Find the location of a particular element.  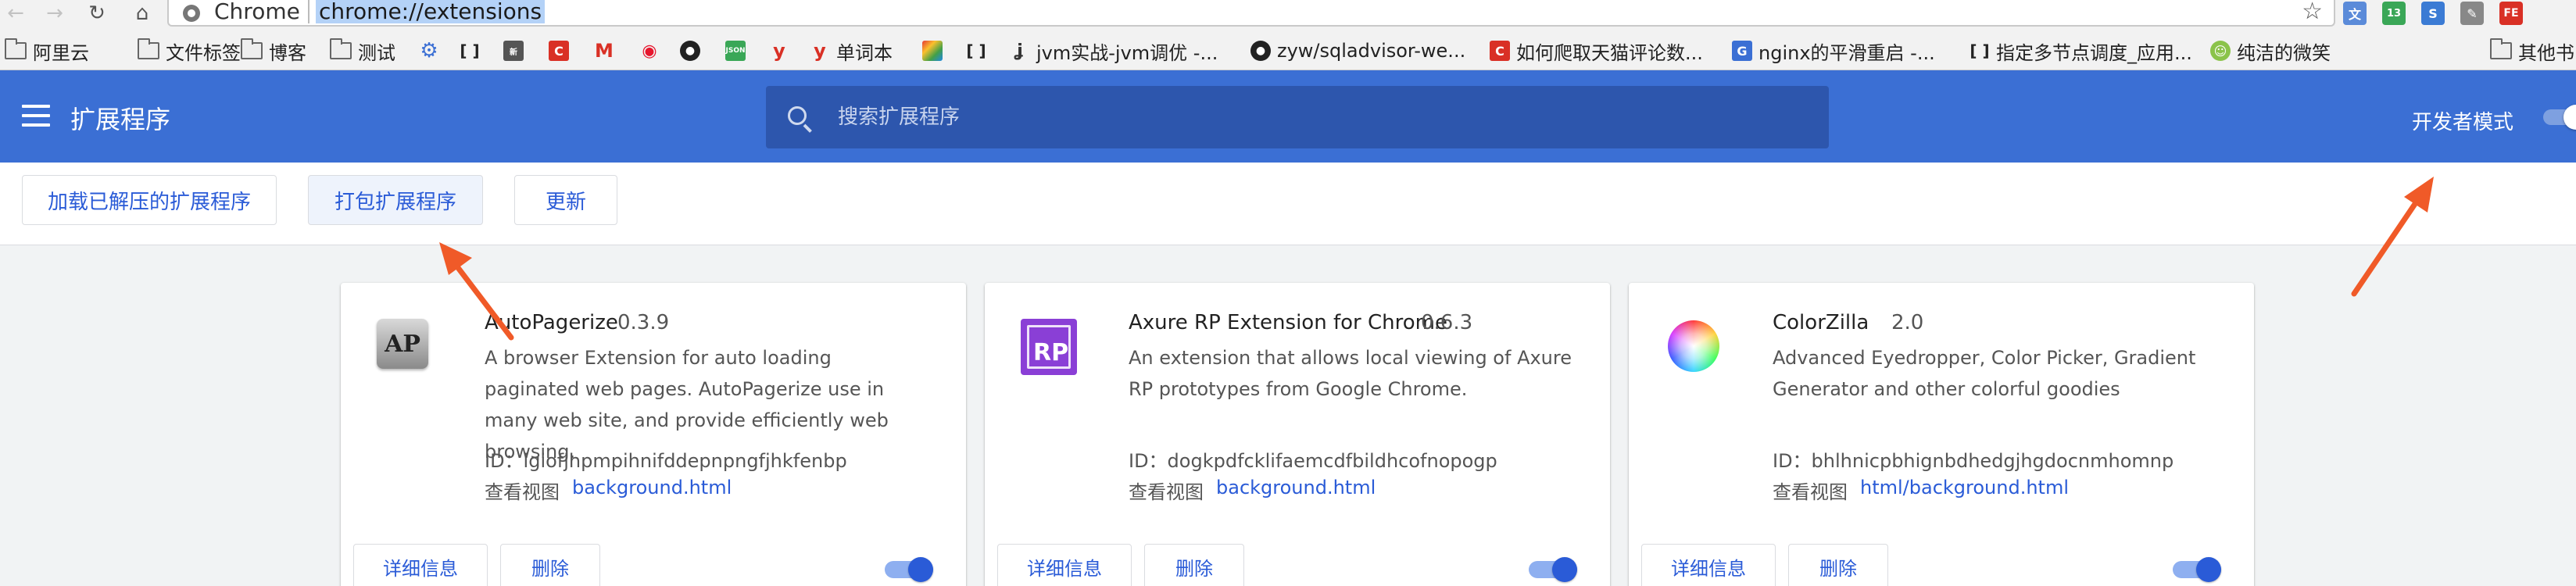

load-unpacked-button: 加载已解压的扩展程序 is located at coordinates (149, 200).